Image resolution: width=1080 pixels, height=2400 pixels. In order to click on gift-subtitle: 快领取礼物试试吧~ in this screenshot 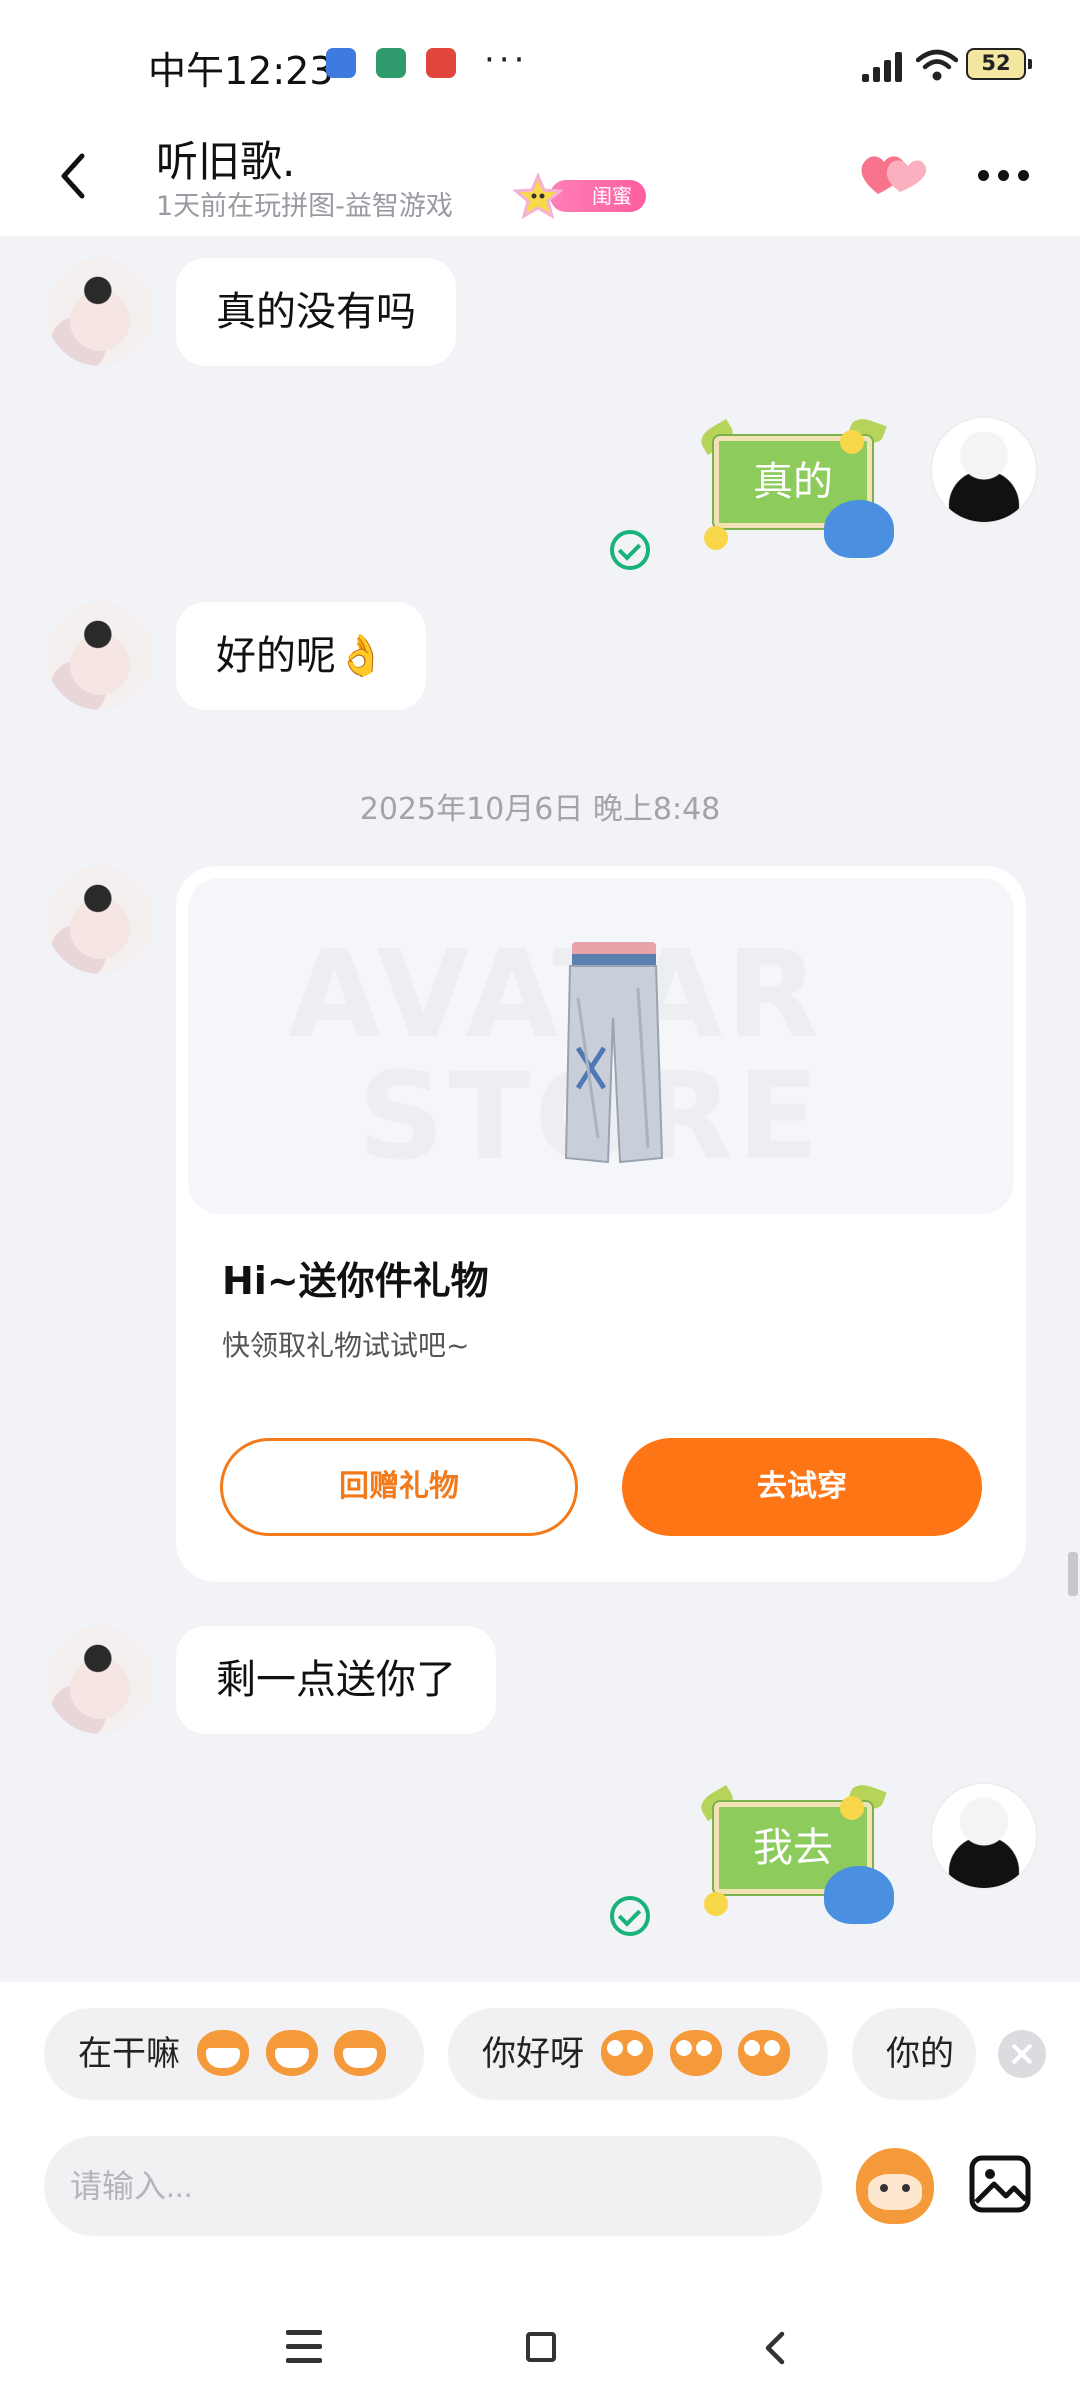, I will do `click(346, 1345)`.